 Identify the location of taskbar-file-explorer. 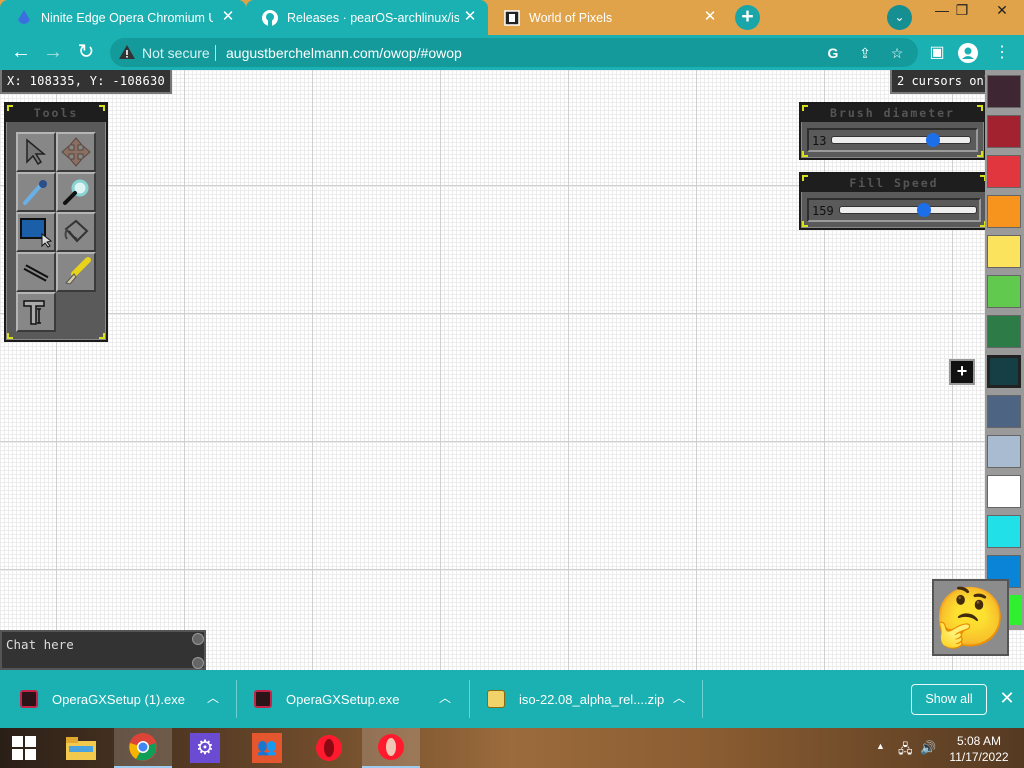
(81, 748).